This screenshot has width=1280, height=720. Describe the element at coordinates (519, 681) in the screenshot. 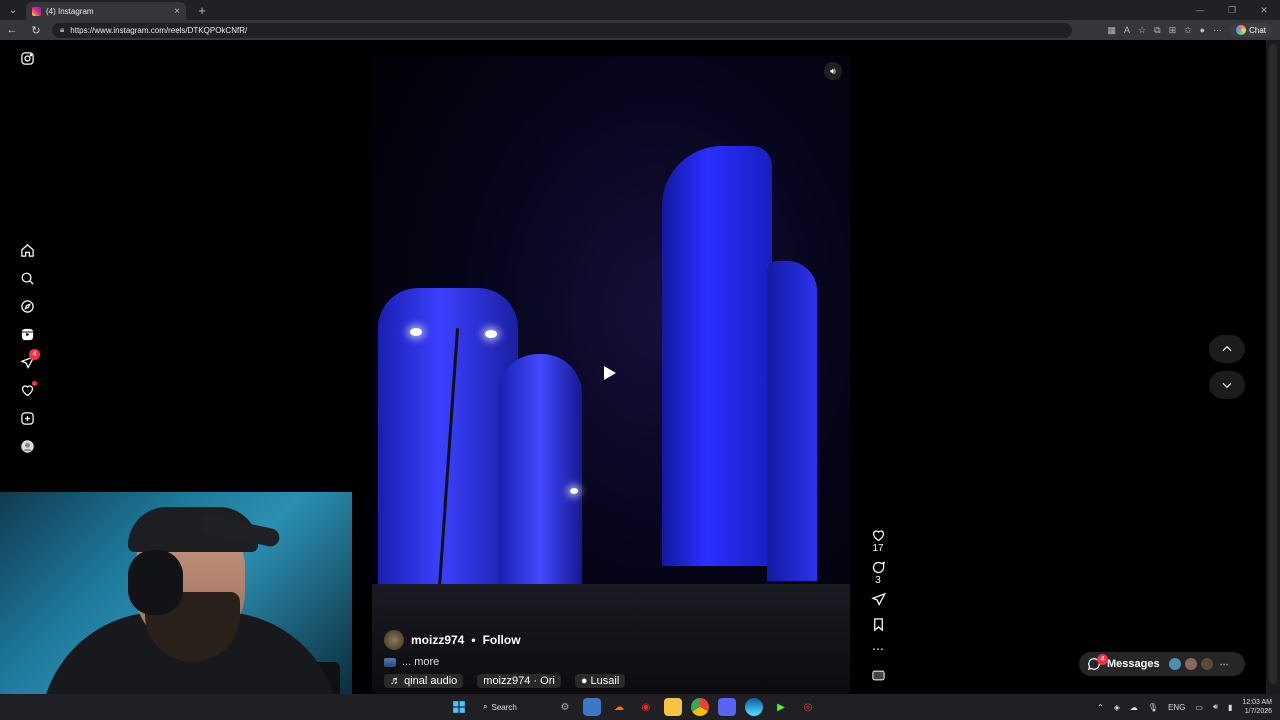

I see `audio-credit-chip: moizz974 · Ori` at that location.